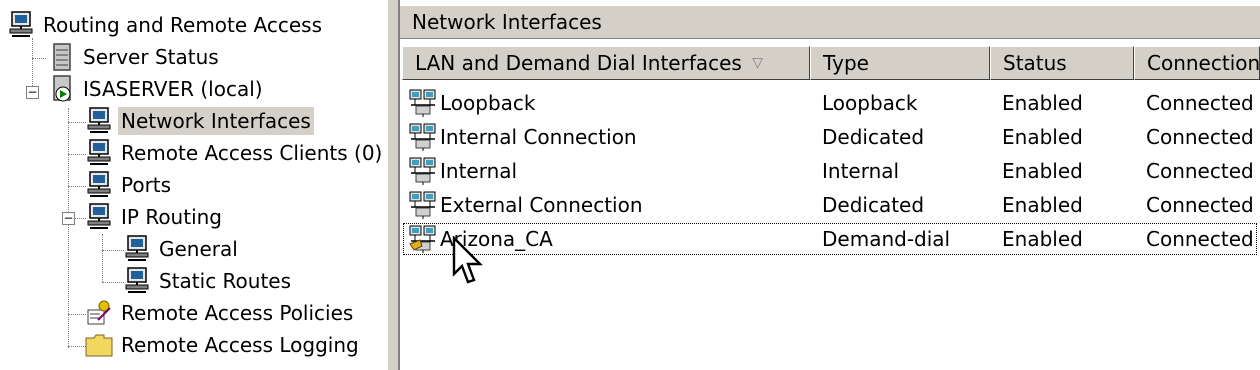  I want to click on column-header-type: Type, so click(900, 63).